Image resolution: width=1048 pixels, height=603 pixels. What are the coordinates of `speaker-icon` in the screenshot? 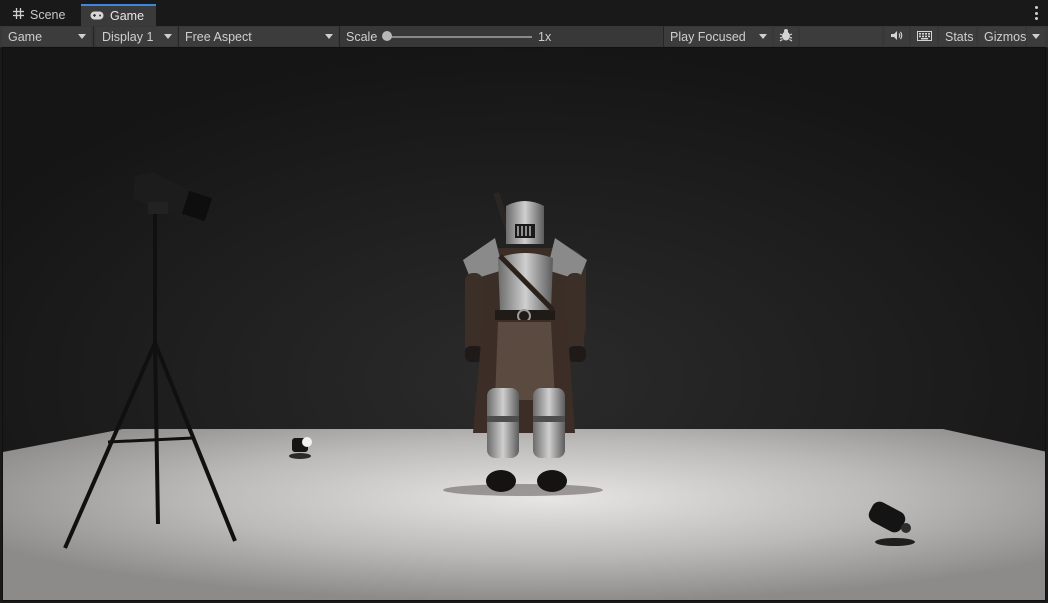 It's located at (897, 37).